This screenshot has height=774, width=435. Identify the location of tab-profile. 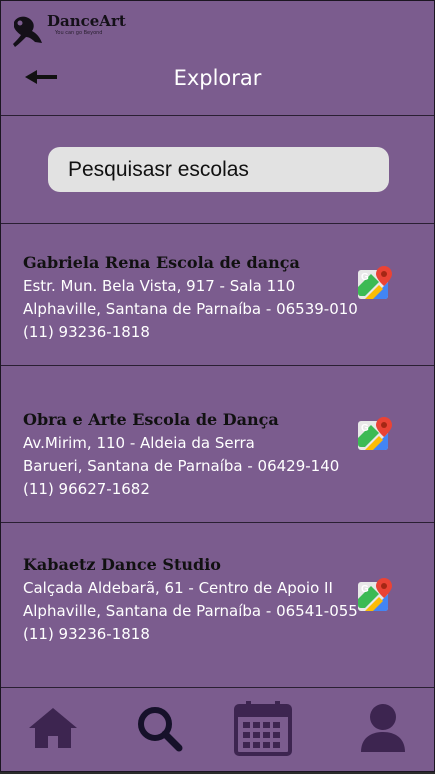
(383, 728).